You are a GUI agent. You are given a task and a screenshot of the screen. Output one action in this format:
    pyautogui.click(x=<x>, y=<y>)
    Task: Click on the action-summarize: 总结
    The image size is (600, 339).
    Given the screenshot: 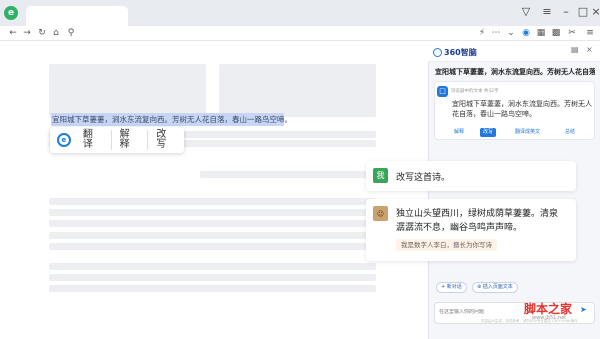 What is the action you would take?
    pyautogui.click(x=570, y=132)
    